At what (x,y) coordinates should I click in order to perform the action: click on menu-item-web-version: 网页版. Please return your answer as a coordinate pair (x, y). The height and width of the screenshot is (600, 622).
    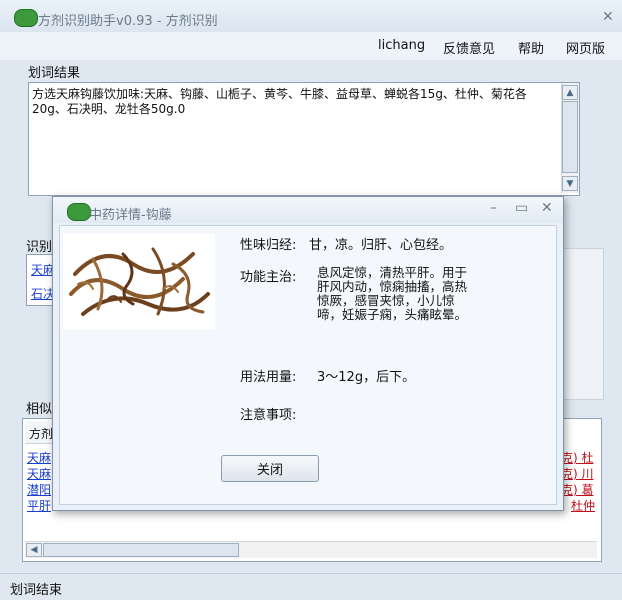
    Looking at the image, I should click on (585, 47).